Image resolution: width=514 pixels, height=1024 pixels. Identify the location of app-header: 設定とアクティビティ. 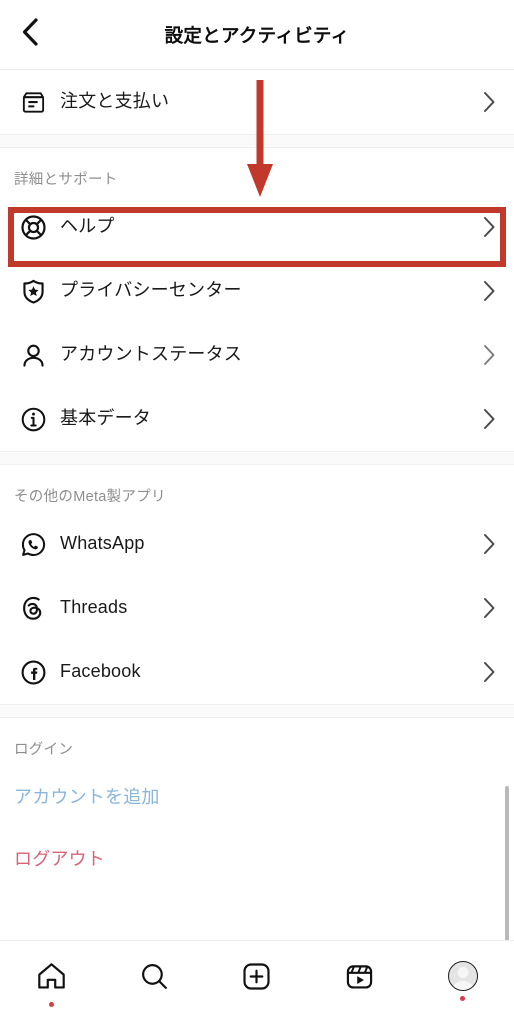
(257, 35).